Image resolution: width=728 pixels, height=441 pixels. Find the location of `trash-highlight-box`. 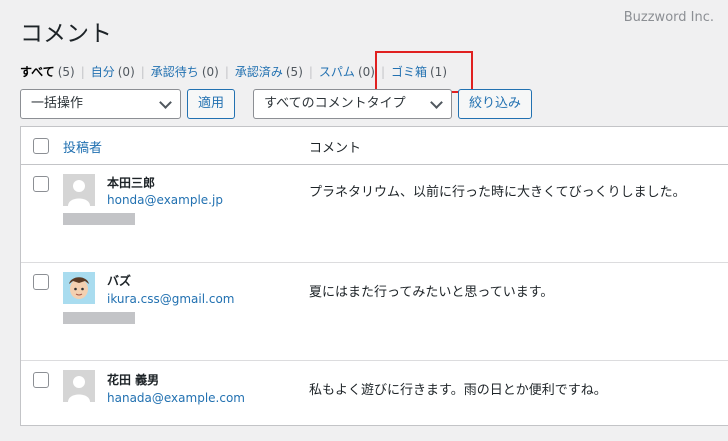

trash-highlight-box is located at coordinates (424, 72).